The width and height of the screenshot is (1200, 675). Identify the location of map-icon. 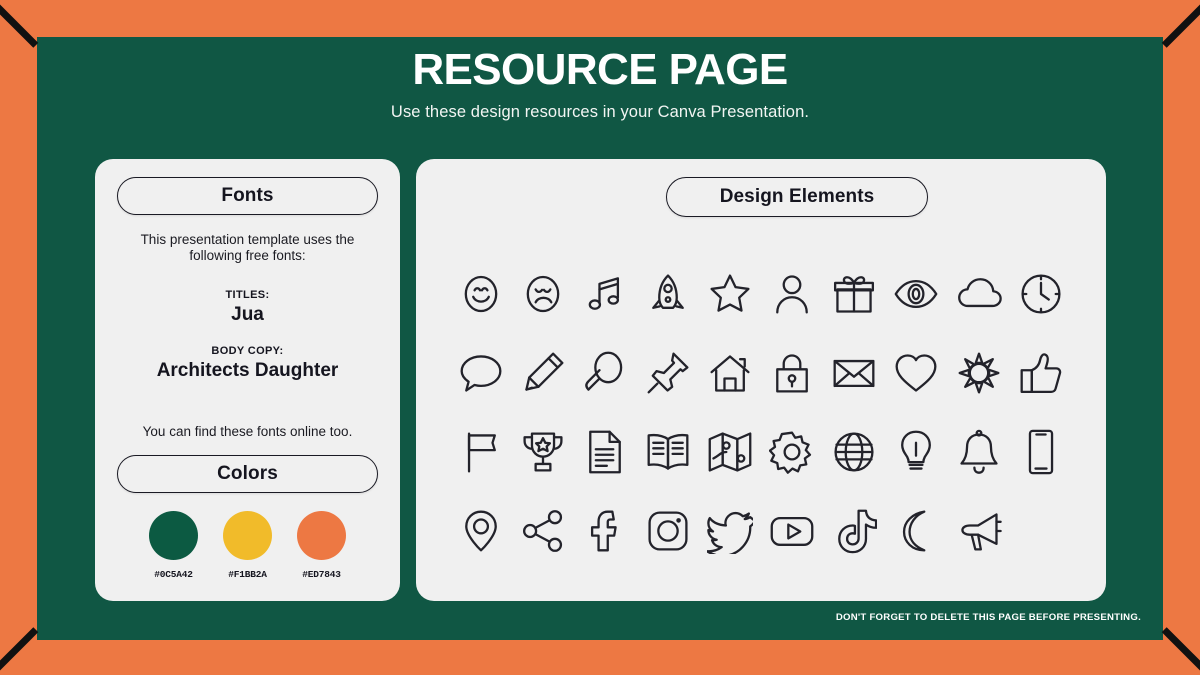
(730, 452).